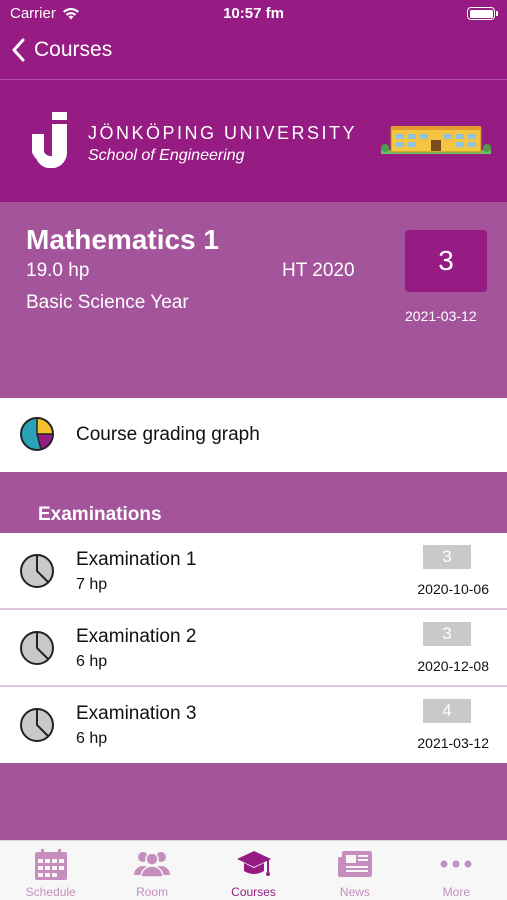 This screenshot has height=900, width=507. Describe the element at coordinates (37, 434) in the screenshot. I see `pie-chart-icon` at that location.